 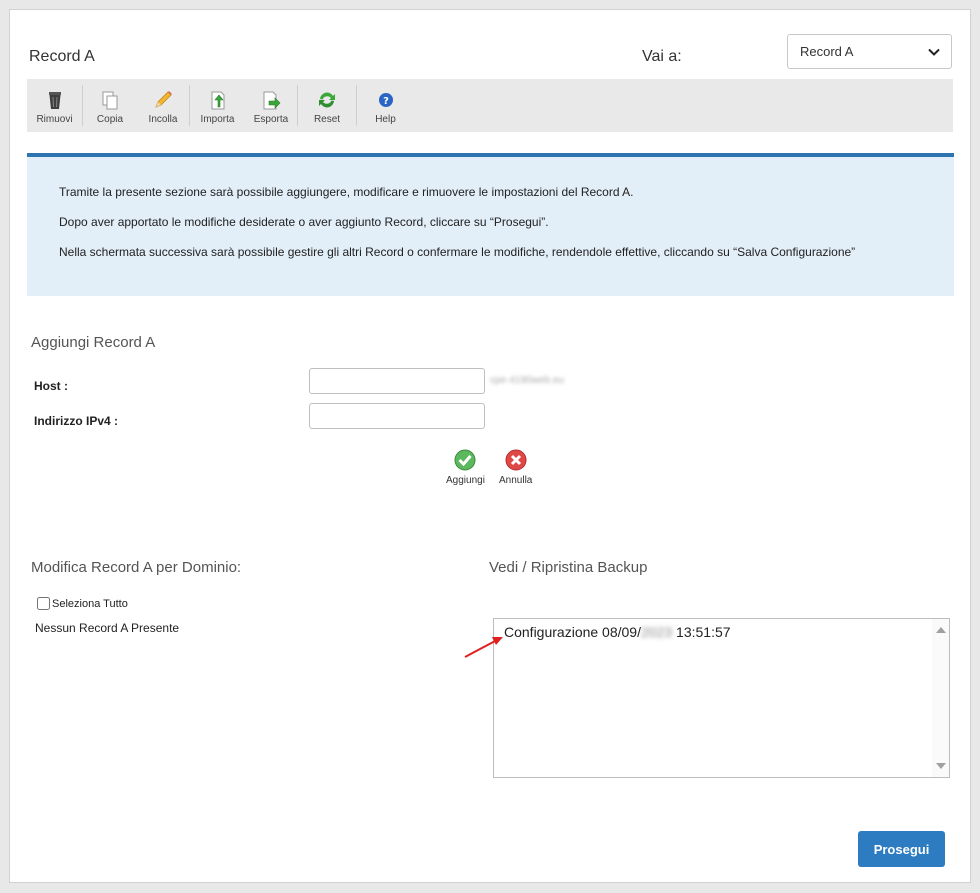 I want to click on no-records-text: Nessun Record A Presente, so click(x=107, y=628).